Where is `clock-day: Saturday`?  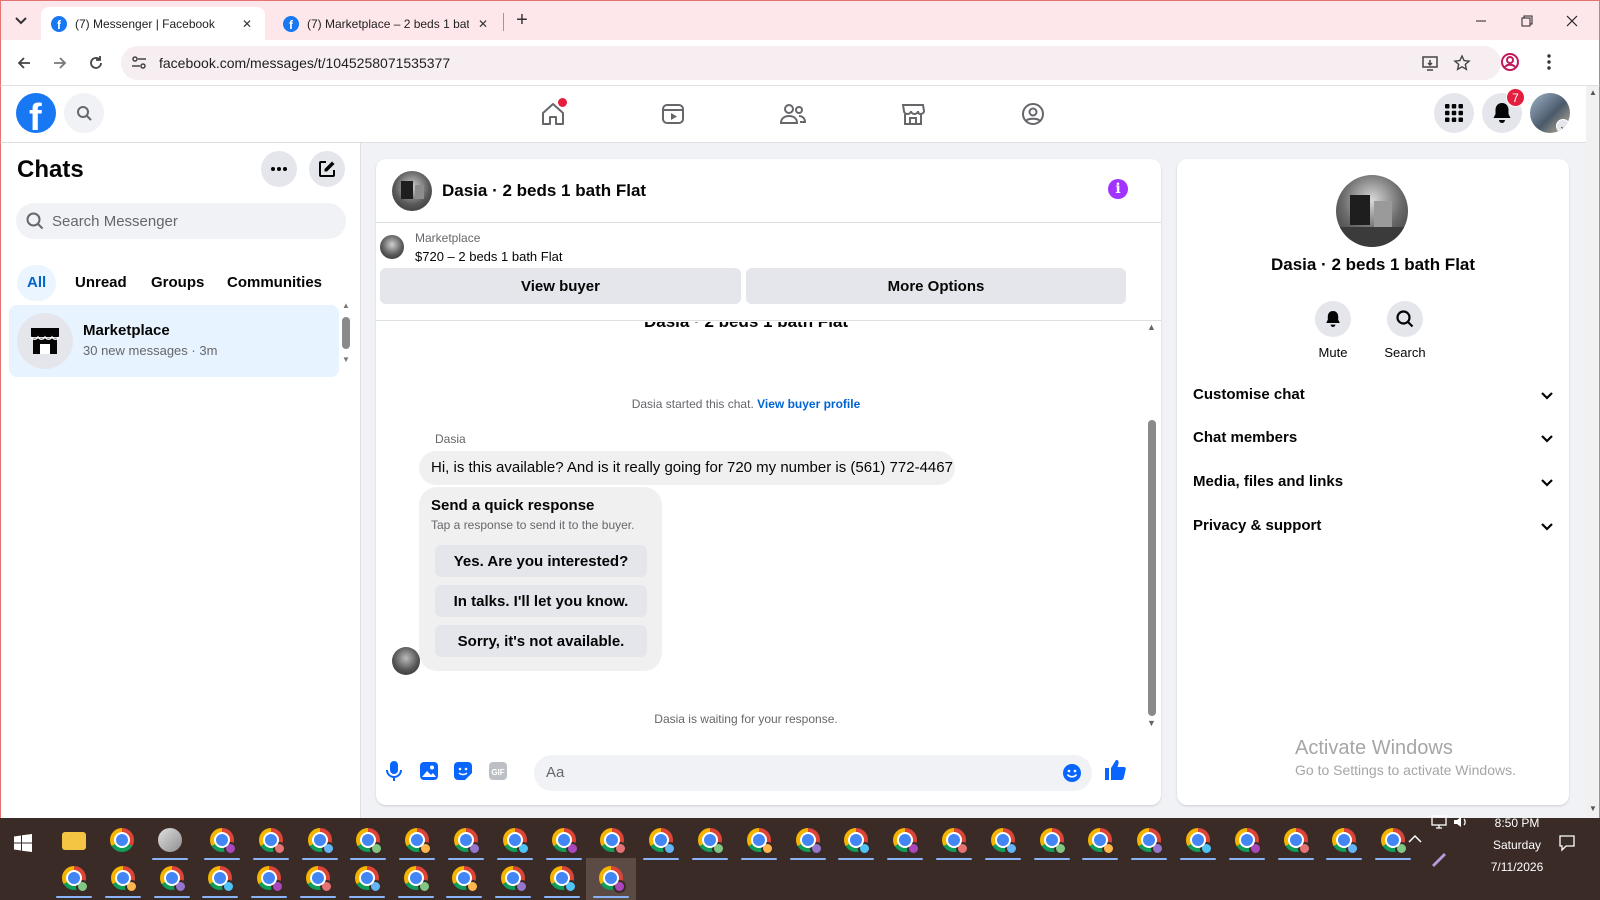
clock-day: Saturday is located at coordinates (1517, 845).